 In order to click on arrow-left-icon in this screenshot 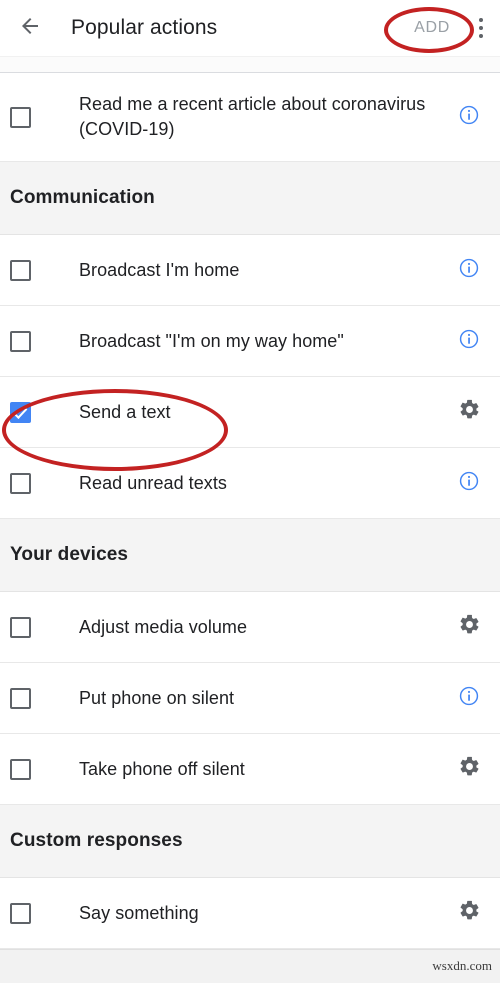, I will do `click(30, 28)`.